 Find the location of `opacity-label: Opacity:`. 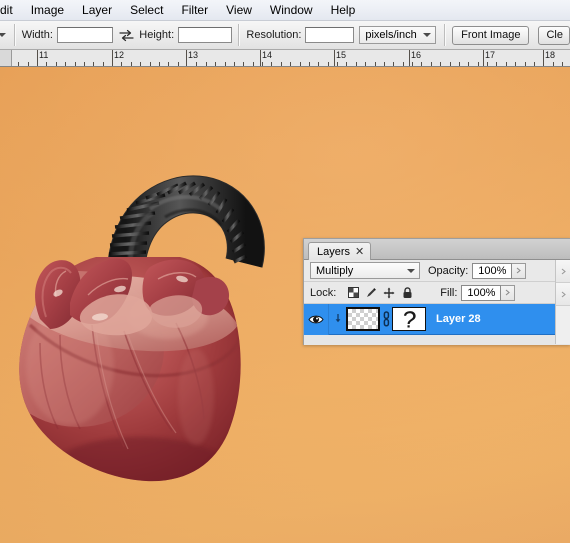

opacity-label: Opacity: is located at coordinates (448, 270).